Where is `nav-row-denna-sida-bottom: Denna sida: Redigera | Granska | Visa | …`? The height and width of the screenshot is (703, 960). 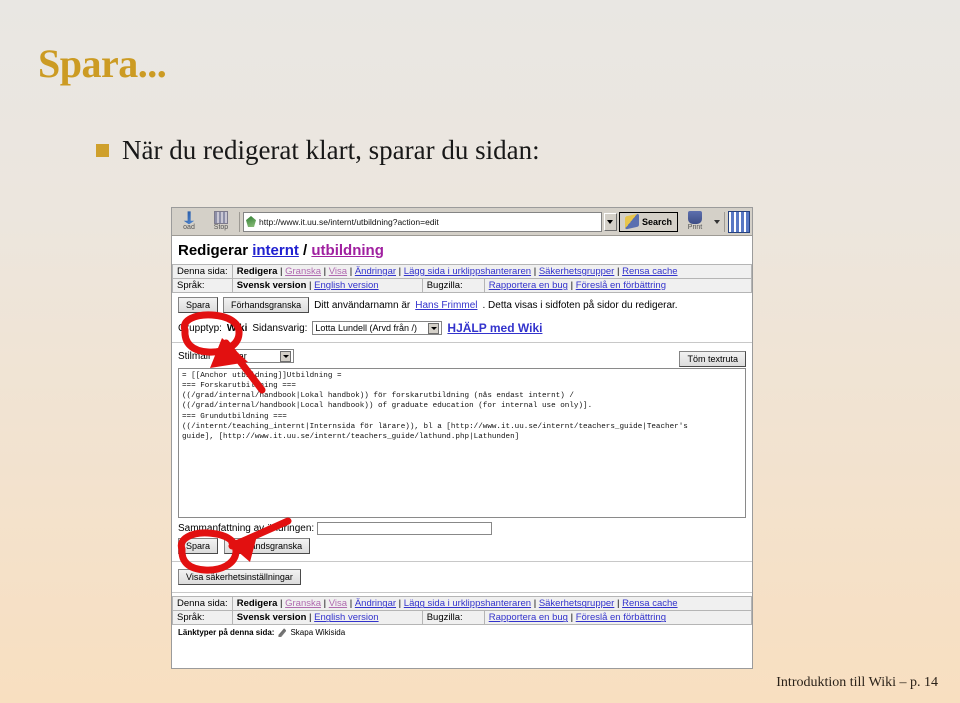
nav-row-denna-sida-bottom: Denna sida: Redigera | Granska | Visa | … is located at coordinates (462, 604).